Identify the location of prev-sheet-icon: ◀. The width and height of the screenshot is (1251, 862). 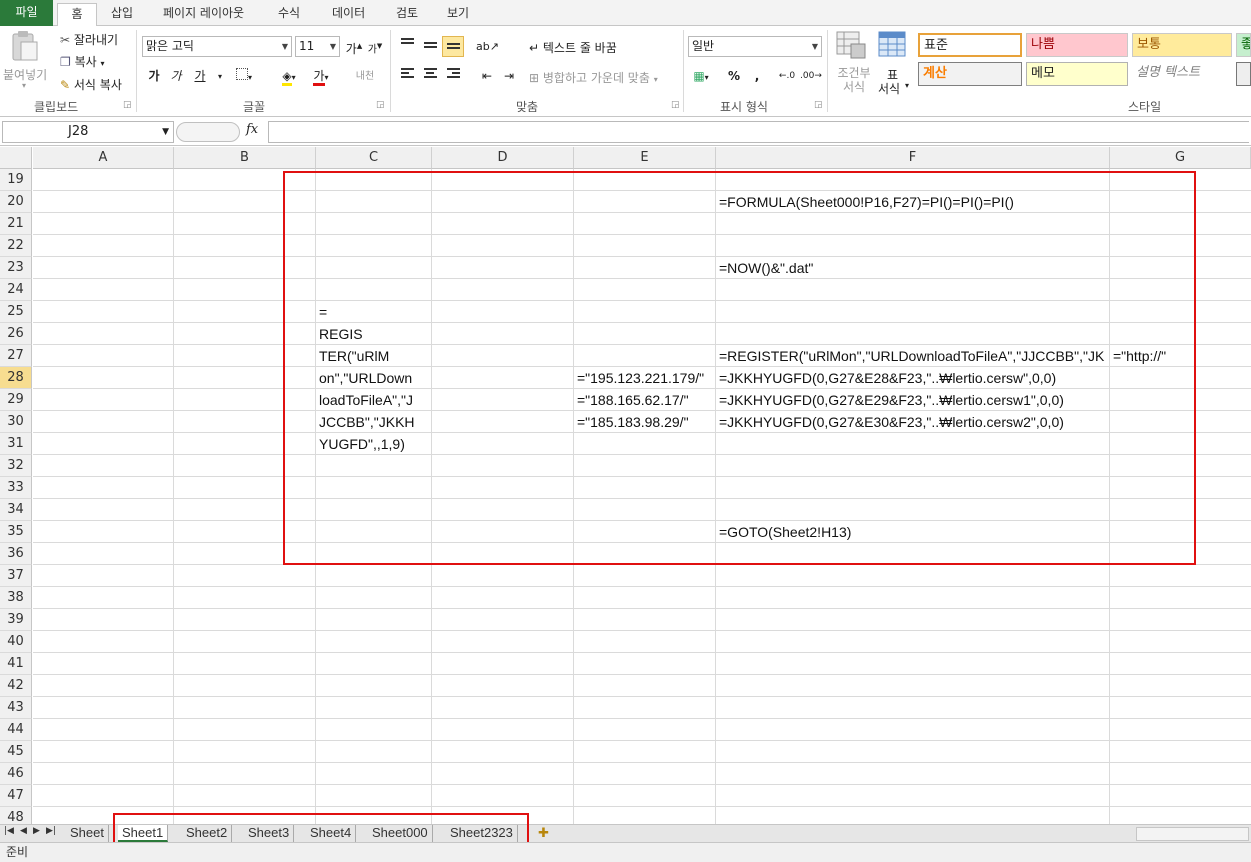
(23, 831).